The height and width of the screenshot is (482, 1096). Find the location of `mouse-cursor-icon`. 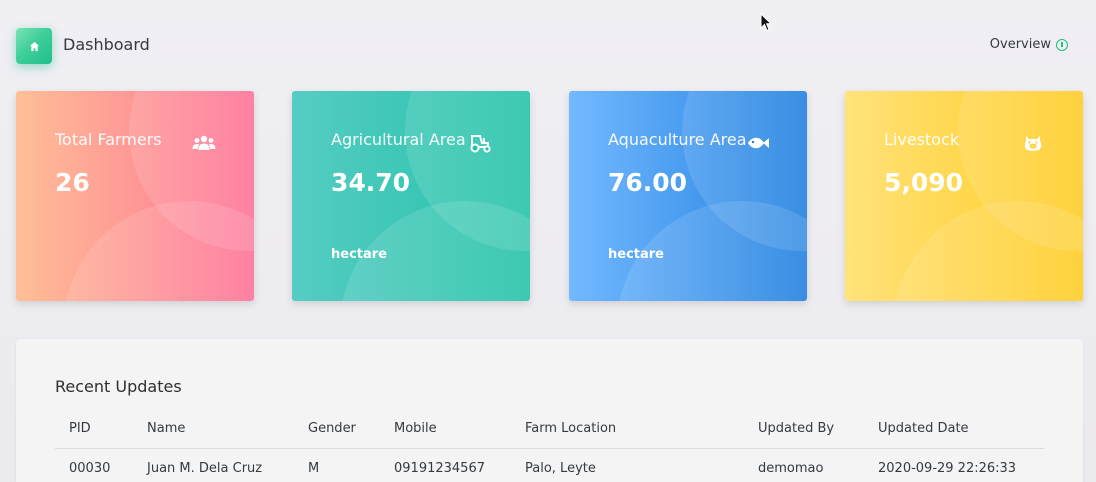

mouse-cursor-icon is located at coordinates (766, 22).